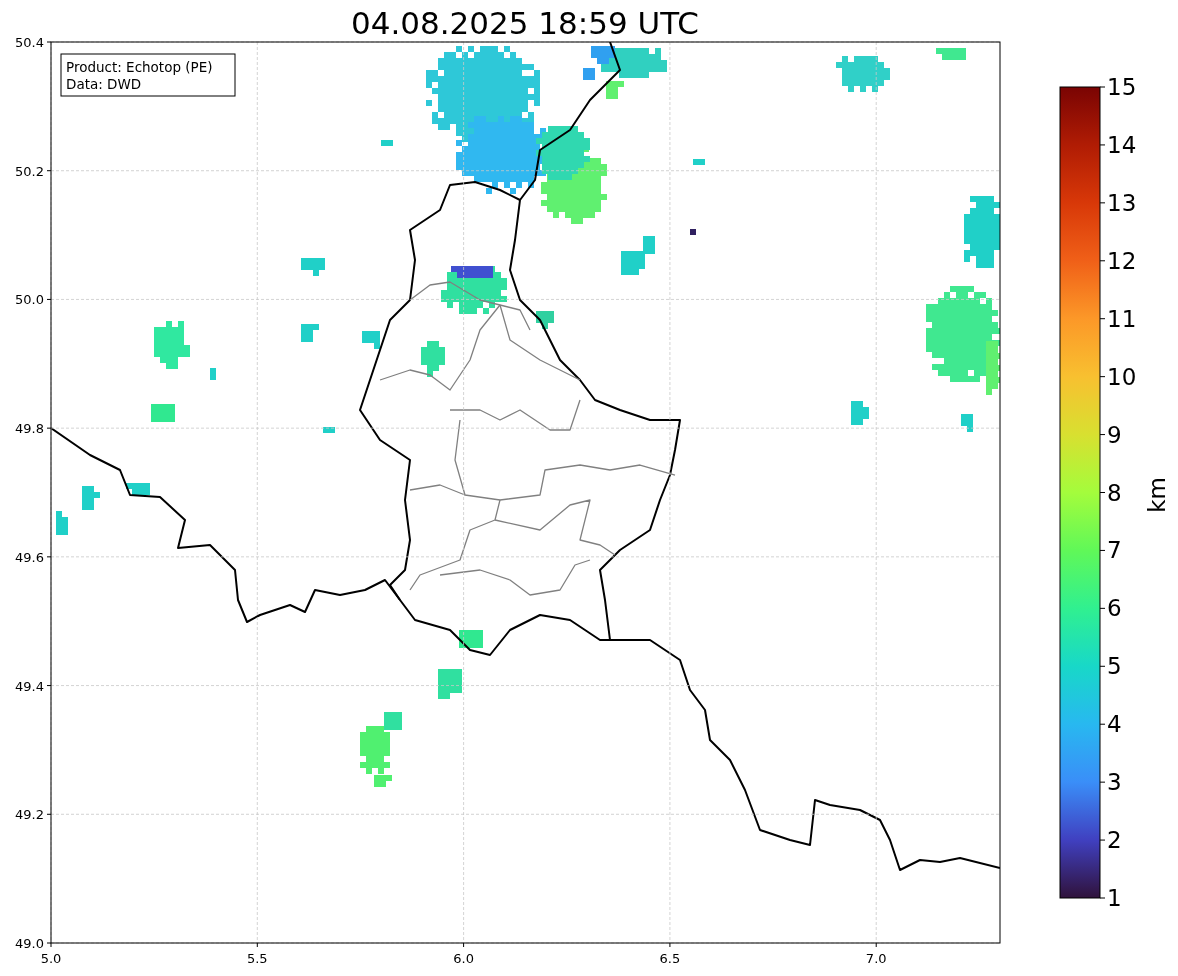 The width and height of the screenshot is (1178, 976). Describe the element at coordinates (29, 815) in the screenshot. I see `y-tick-label: 49.2` at that location.